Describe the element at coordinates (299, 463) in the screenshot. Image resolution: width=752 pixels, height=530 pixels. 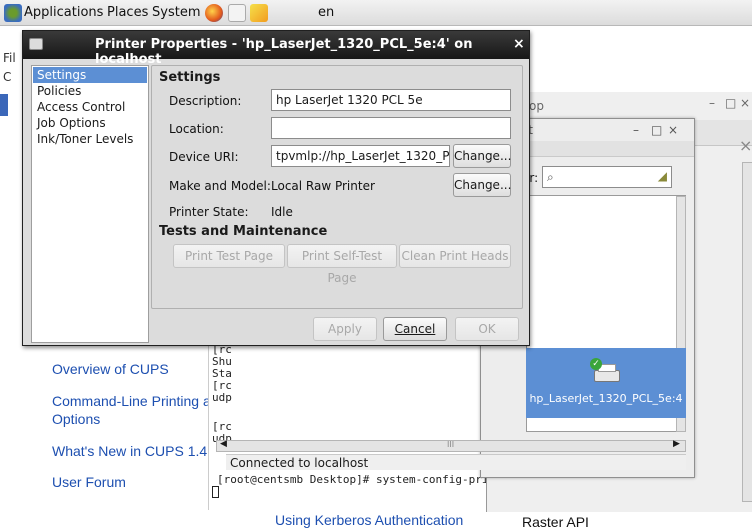
I see `status-text: Connected to localhost` at that location.